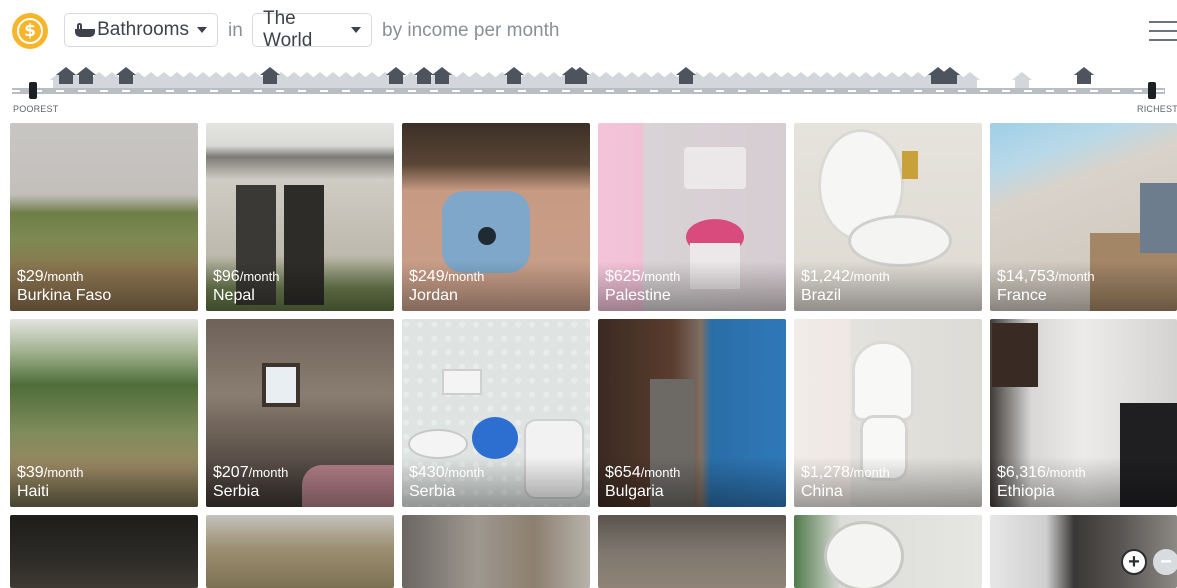 This screenshot has width=1177, height=588. Describe the element at coordinates (36, 109) in the screenshot. I see `poorest-label: POOREST` at that location.